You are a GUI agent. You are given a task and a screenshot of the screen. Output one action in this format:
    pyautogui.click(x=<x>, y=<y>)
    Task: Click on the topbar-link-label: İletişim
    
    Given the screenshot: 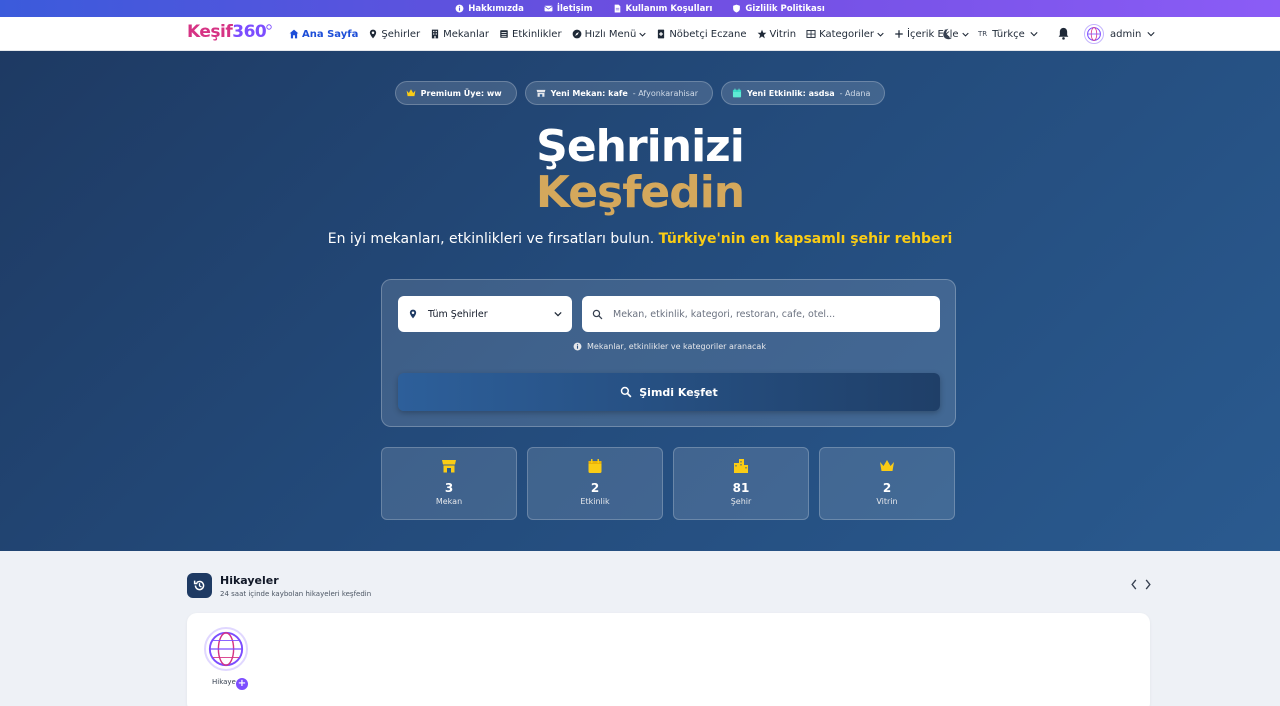 What is the action you would take?
    pyautogui.click(x=574, y=8)
    